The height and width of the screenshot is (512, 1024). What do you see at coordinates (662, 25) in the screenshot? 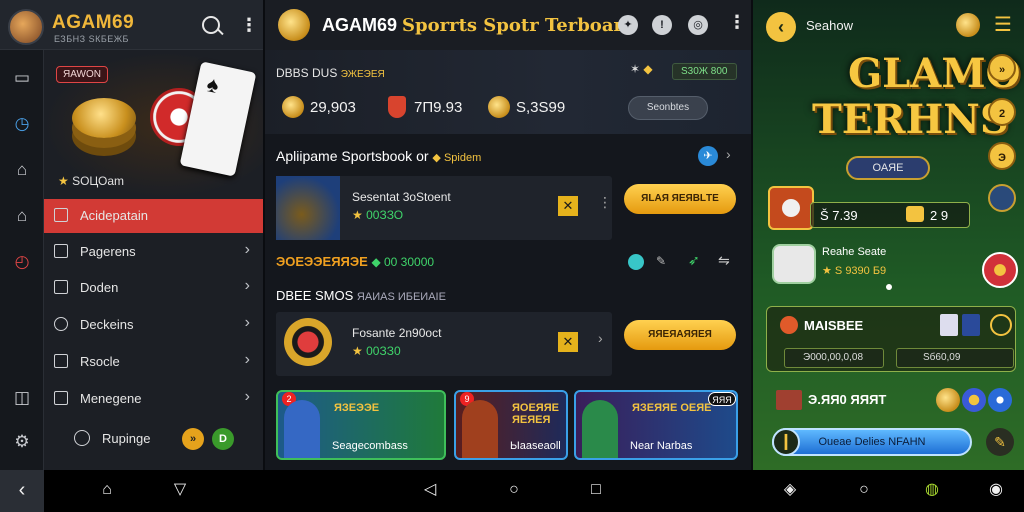
I see `info-icon: !` at bounding box center [662, 25].